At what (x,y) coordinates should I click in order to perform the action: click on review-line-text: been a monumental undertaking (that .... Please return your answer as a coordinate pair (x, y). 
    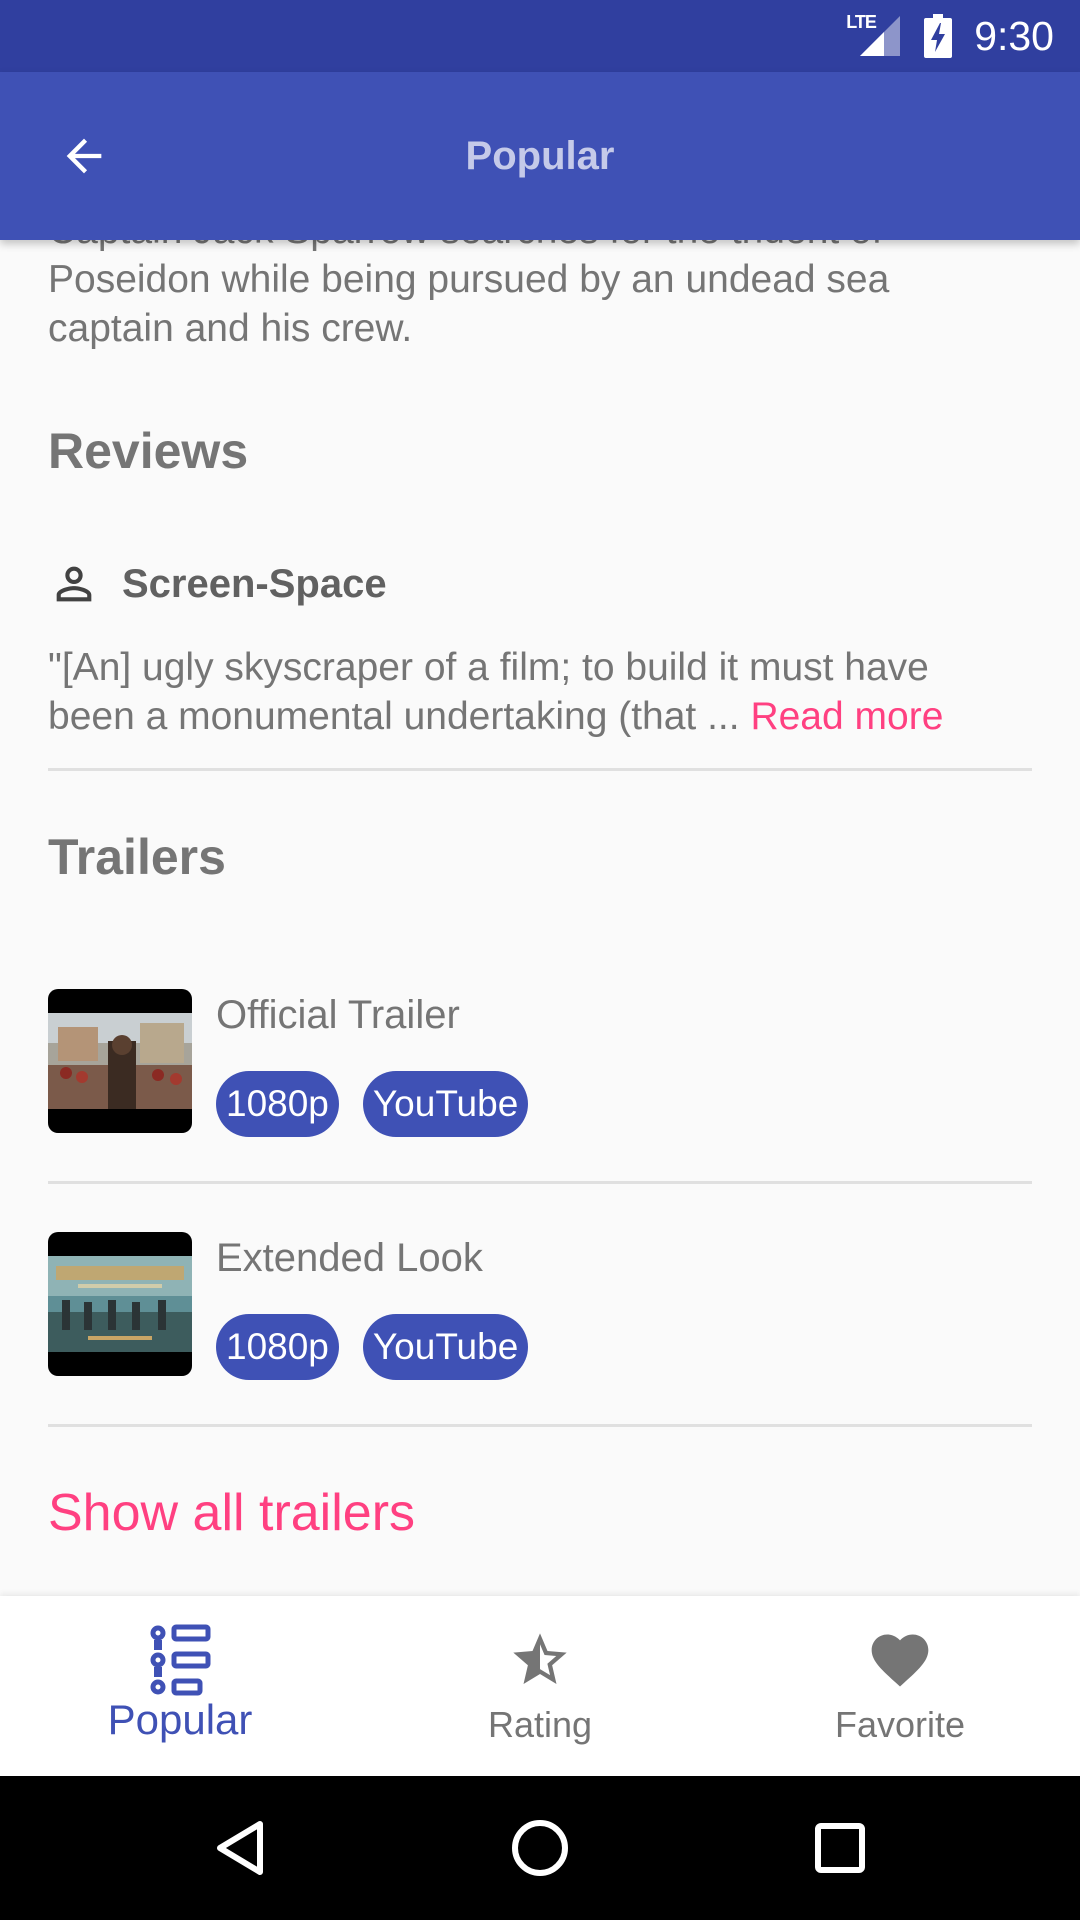
    Looking at the image, I should click on (399, 716).